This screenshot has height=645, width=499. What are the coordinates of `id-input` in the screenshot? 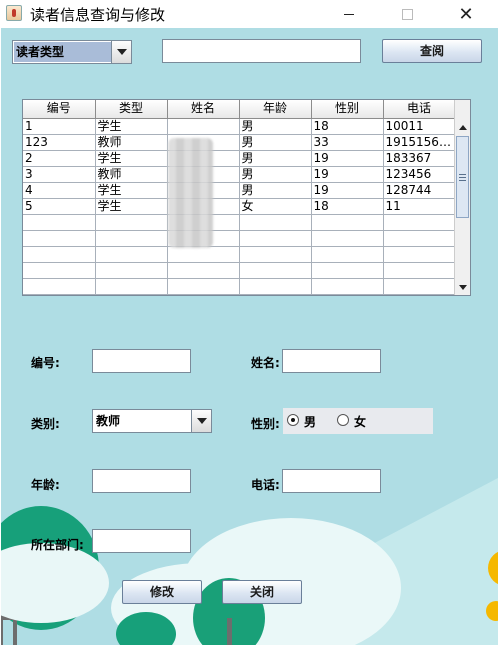 It's located at (141, 361).